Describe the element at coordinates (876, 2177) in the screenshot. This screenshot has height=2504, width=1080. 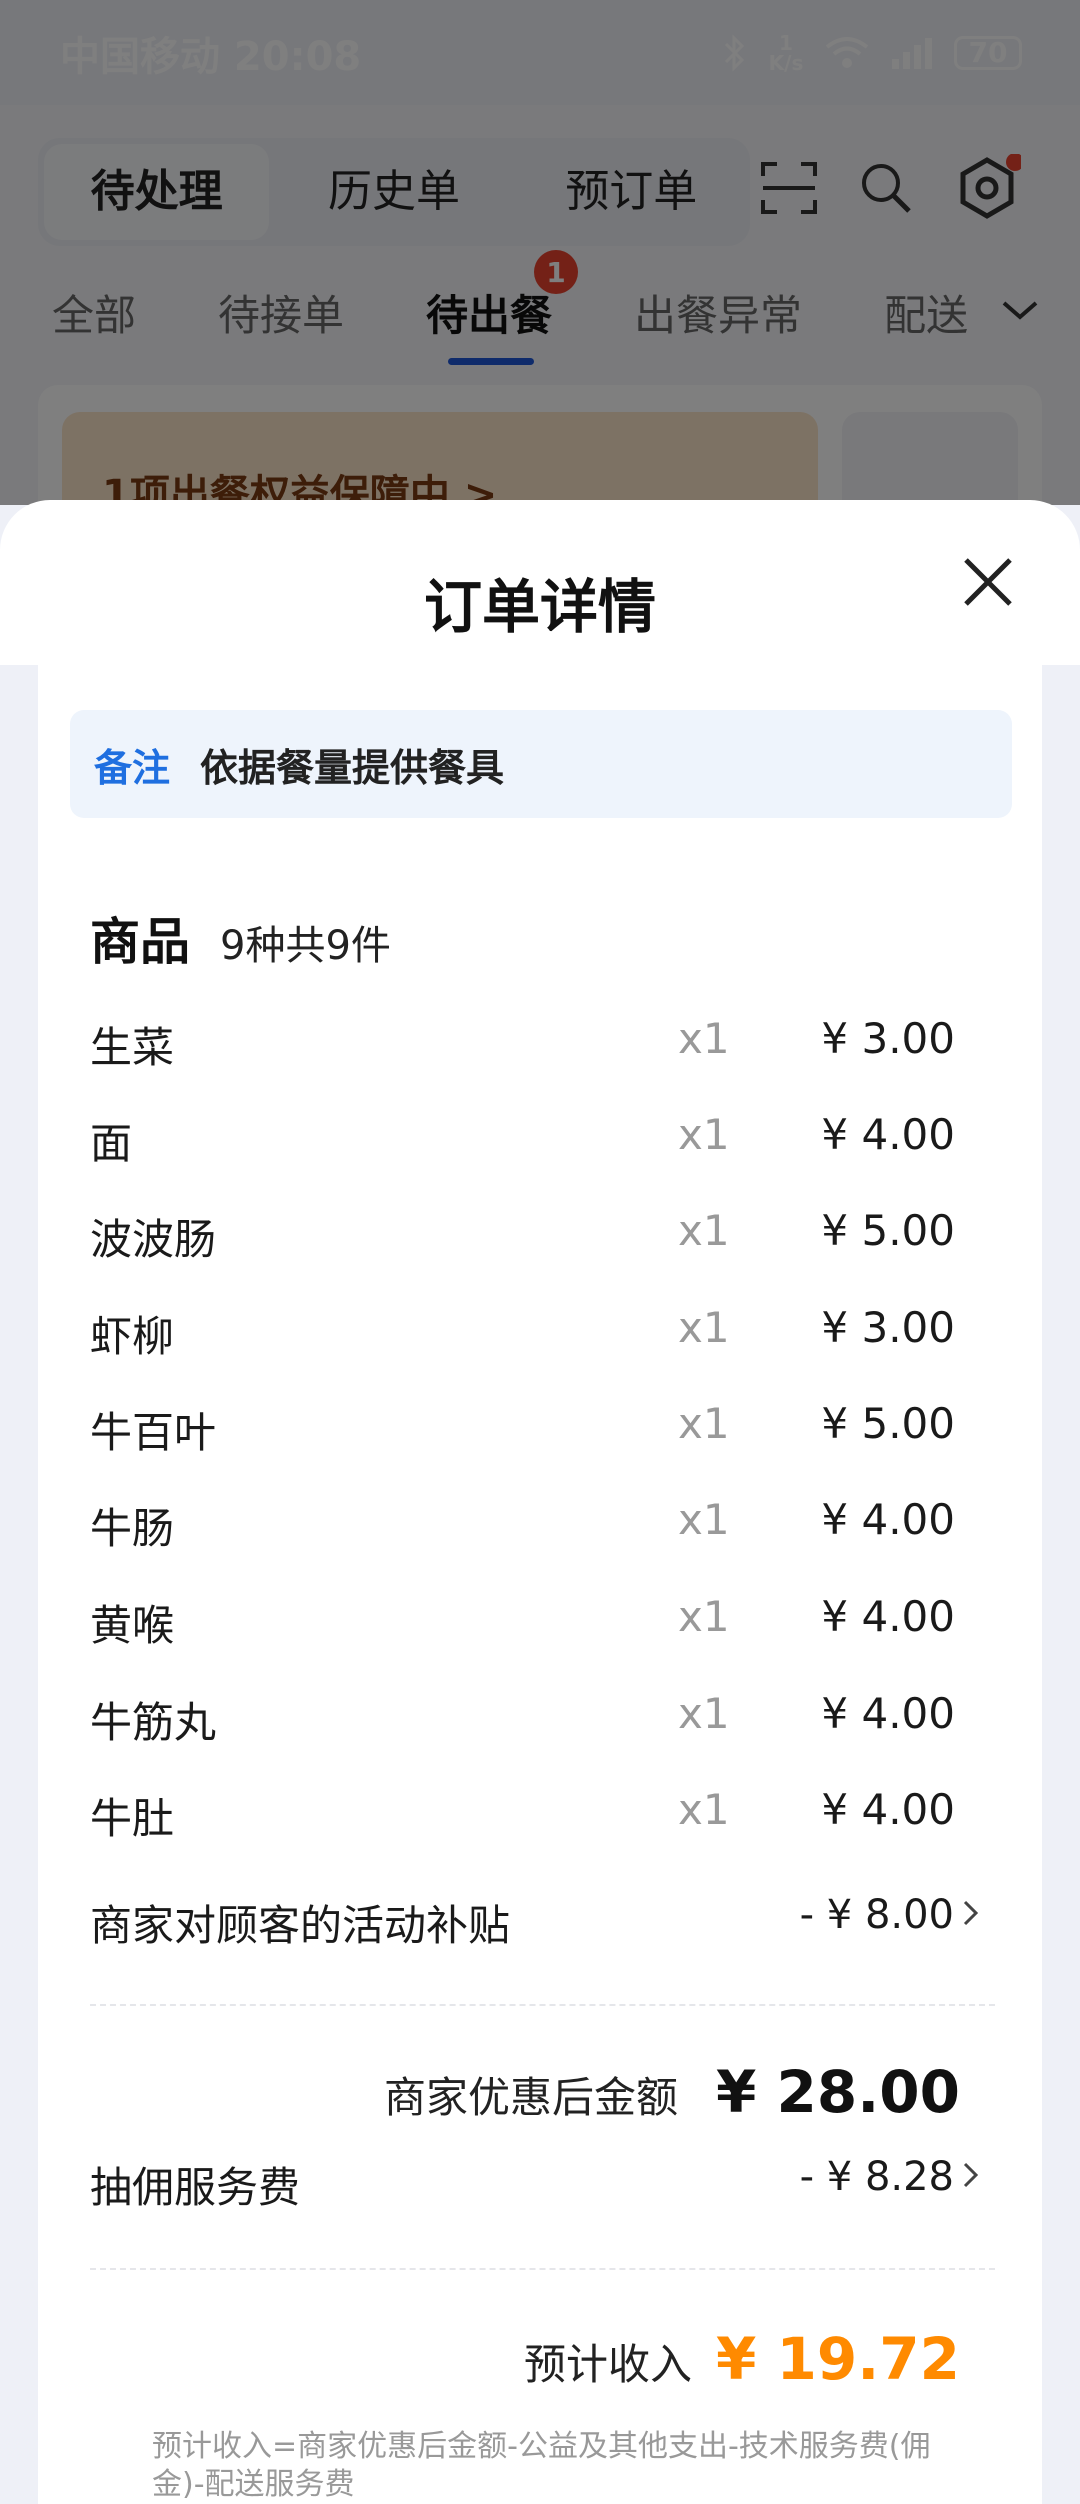
I see `commission-amount: - ¥ 8.28` at that location.